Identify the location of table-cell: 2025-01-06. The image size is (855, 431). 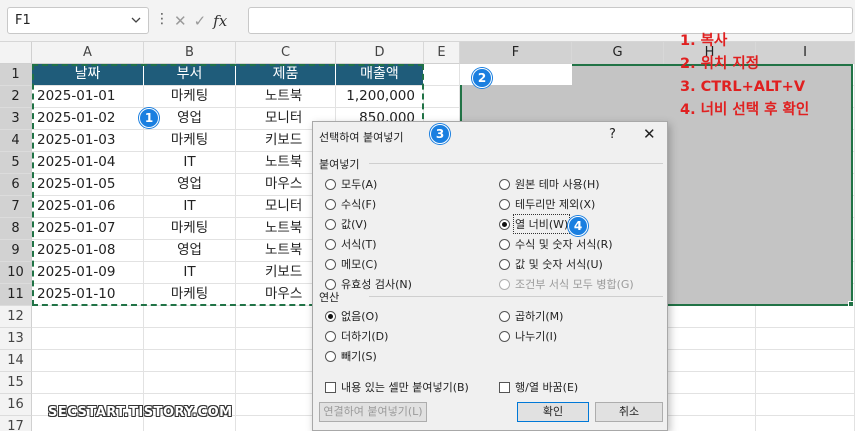
(88, 207).